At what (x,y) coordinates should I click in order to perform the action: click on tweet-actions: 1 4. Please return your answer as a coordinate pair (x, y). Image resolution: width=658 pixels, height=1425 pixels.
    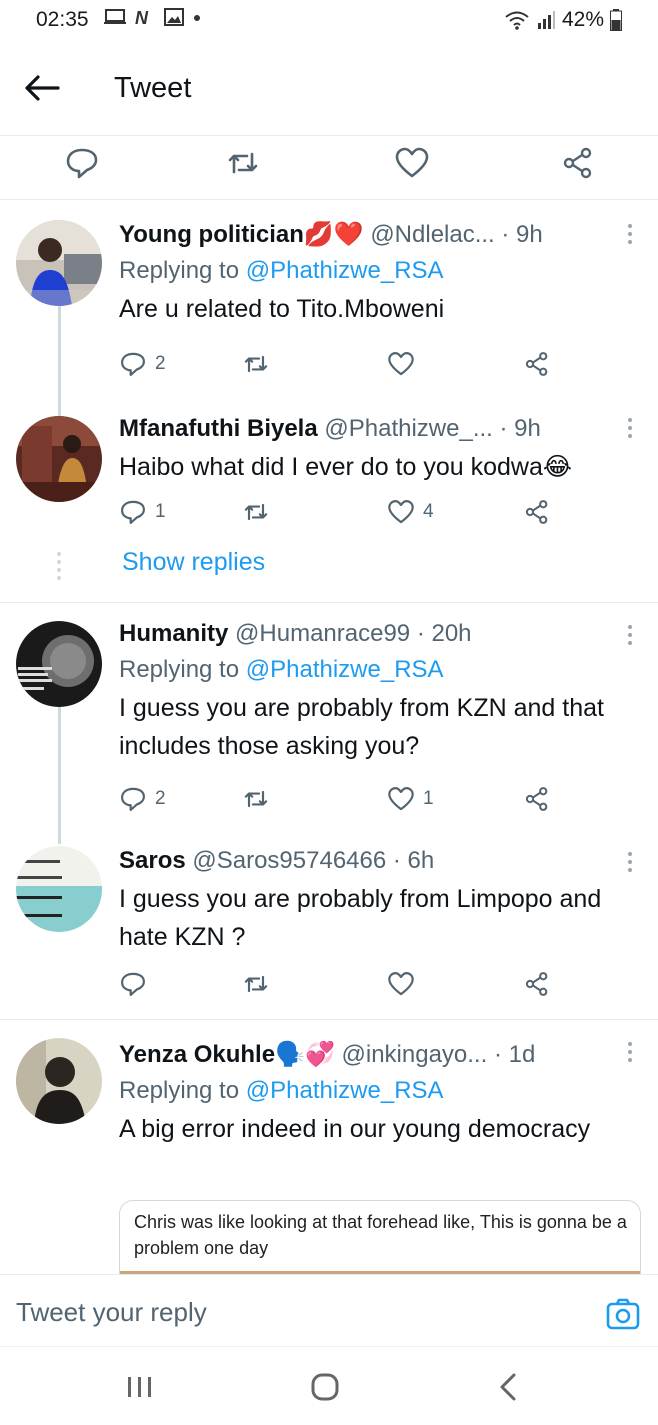
    Looking at the image, I should click on (354, 515).